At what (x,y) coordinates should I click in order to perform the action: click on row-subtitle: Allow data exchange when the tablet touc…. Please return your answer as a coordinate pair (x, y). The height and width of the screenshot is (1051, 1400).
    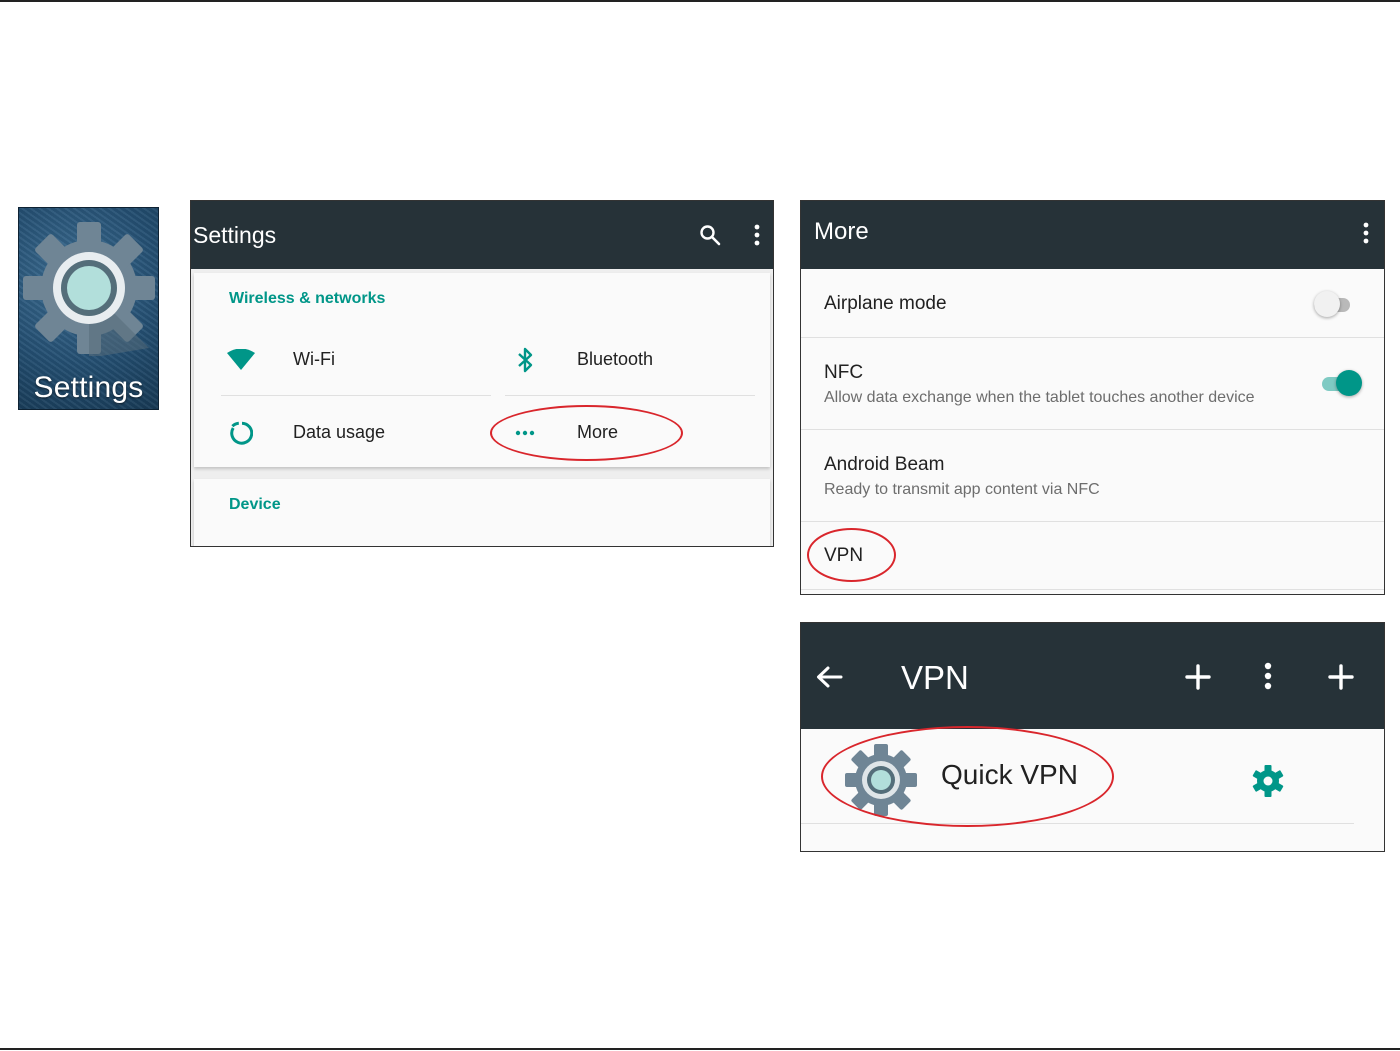
    Looking at the image, I should click on (1039, 397).